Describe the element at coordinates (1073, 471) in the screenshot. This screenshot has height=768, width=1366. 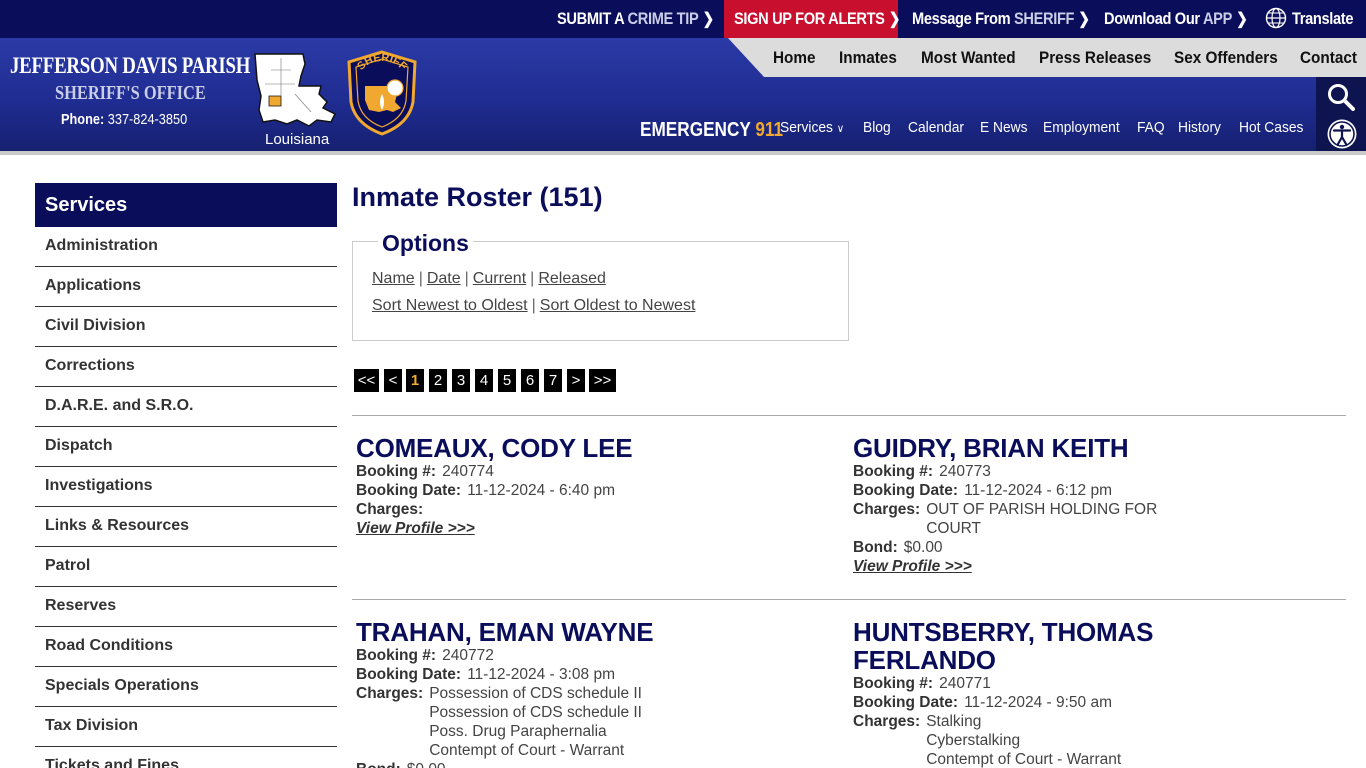
I see `booking-number-row: Booking #: 240773` at that location.